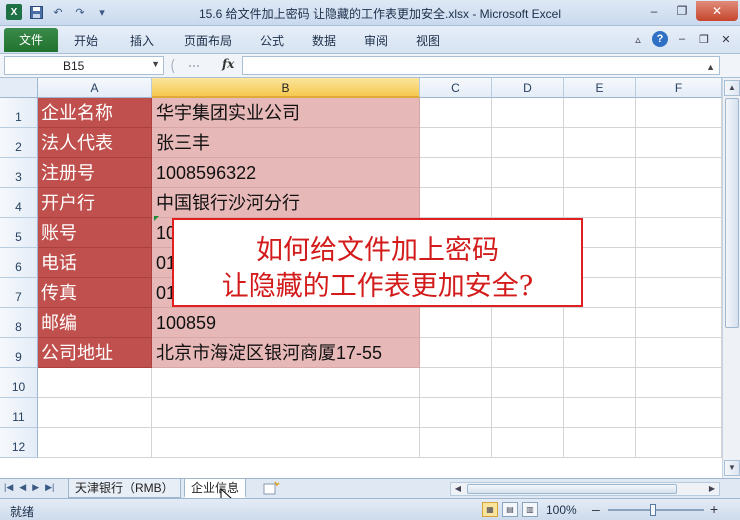 This screenshot has height=520, width=740. I want to click on insert-sheet-icon, so click(271, 488).